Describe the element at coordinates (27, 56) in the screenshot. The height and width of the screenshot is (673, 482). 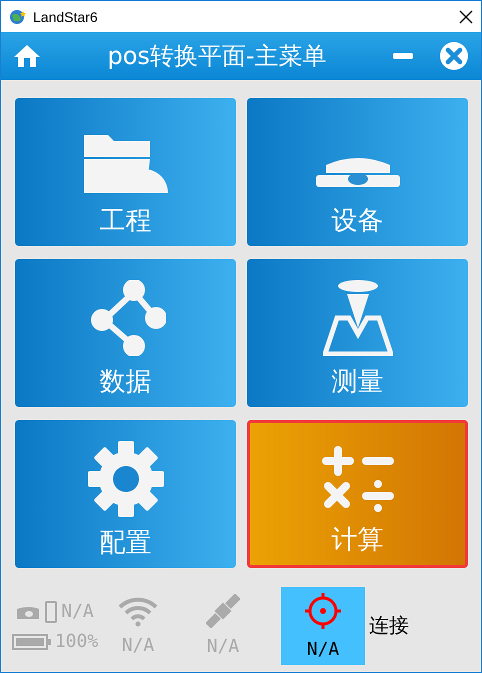
I see `home-icon` at that location.